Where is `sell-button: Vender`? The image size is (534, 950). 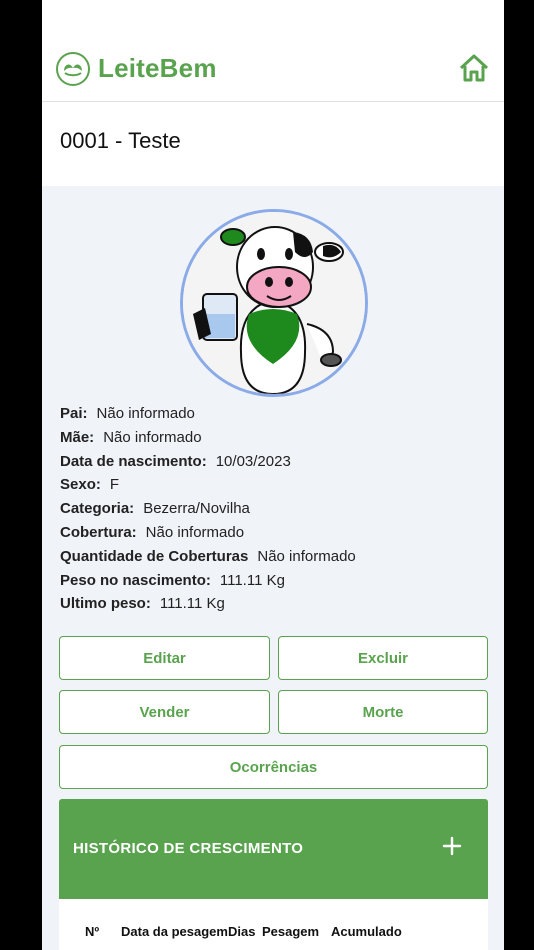
sell-button: Vender is located at coordinates (164, 712).